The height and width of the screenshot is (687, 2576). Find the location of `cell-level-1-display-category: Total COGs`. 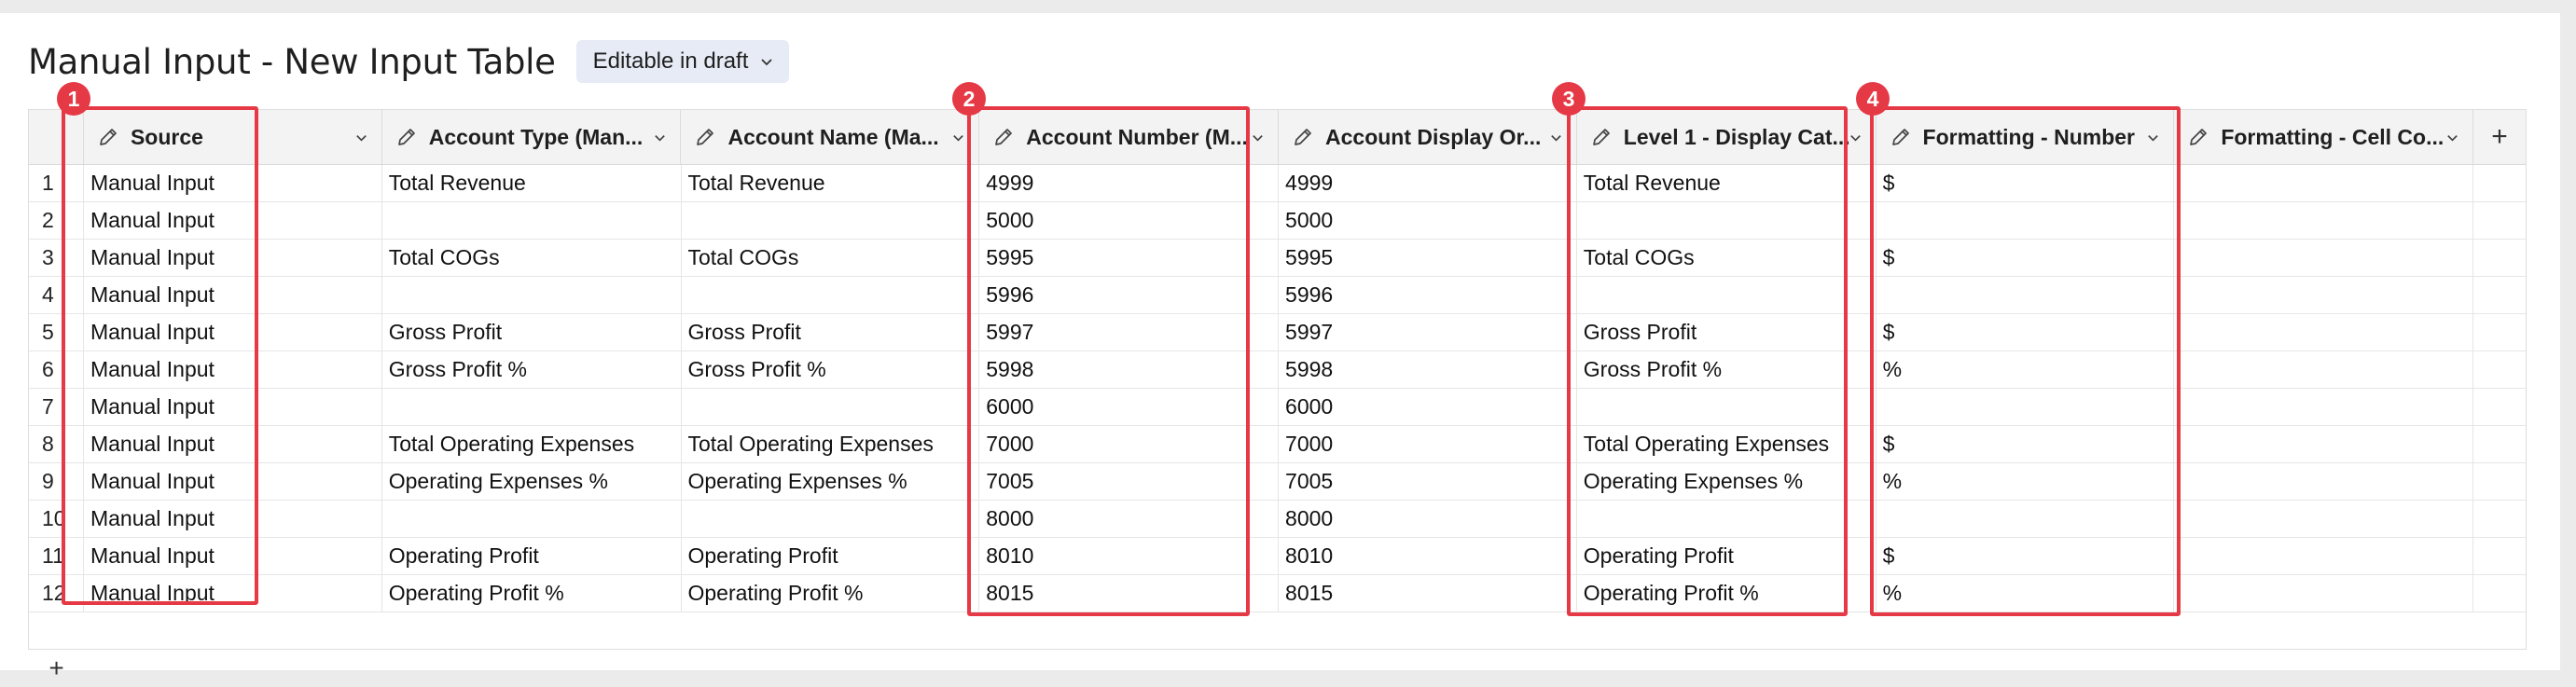

cell-level-1-display-category: Total COGs is located at coordinates (1726, 258).